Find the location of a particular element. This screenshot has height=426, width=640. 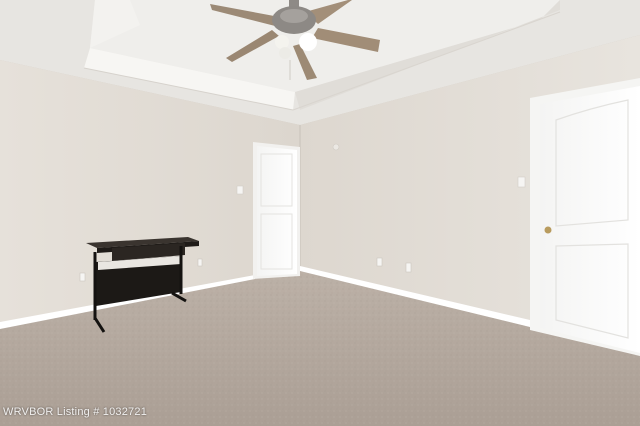

light-switch-left is located at coordinates (240, 190).